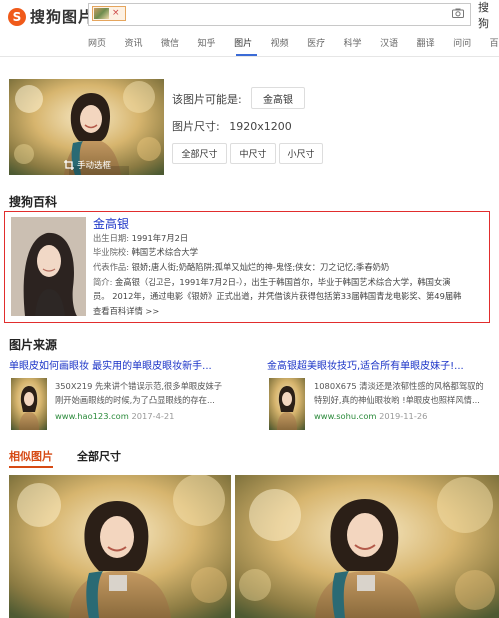 Image resolution: width=499 pixels, height=618 pixels. I want to click on crop-icon, so click(69, 165).